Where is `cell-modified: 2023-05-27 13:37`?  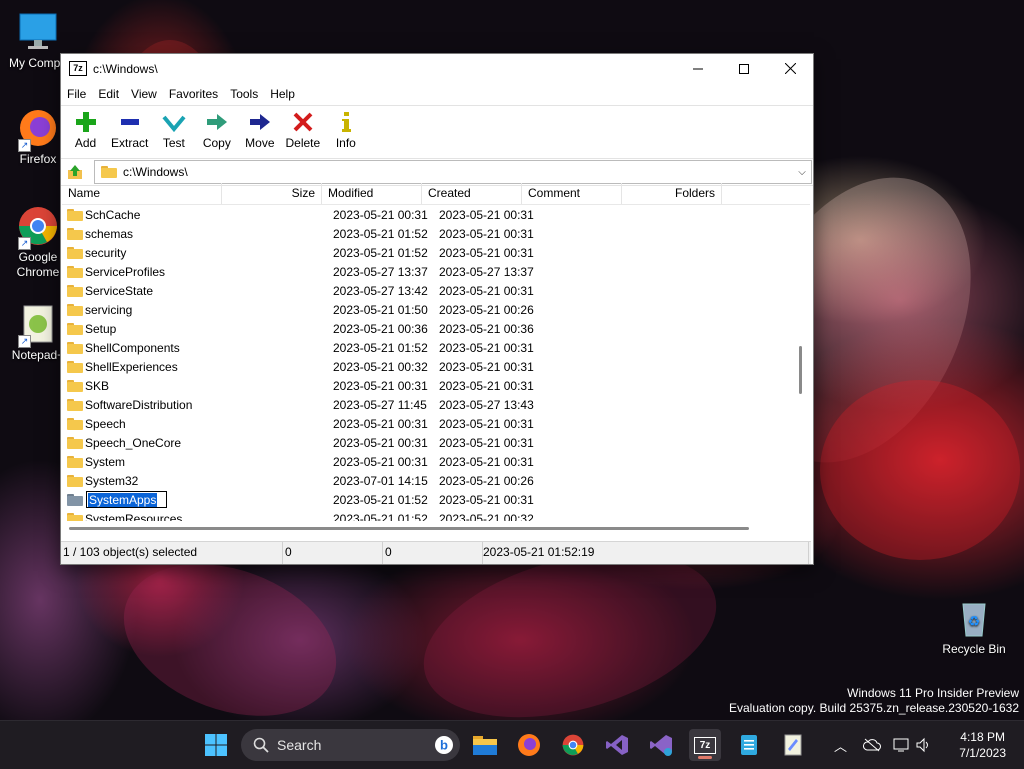
cell-modified: 2023-05-27 13:37 is located at coordinates (380, 271).